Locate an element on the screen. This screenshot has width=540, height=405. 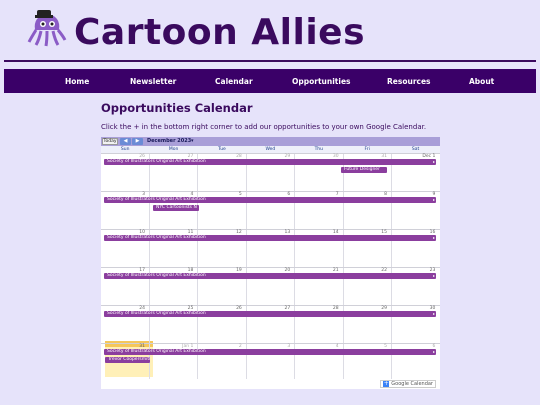
calendar-toolbar: Today ◀ ▶ December 2023 ▾ is located at coordinates (270, 141).